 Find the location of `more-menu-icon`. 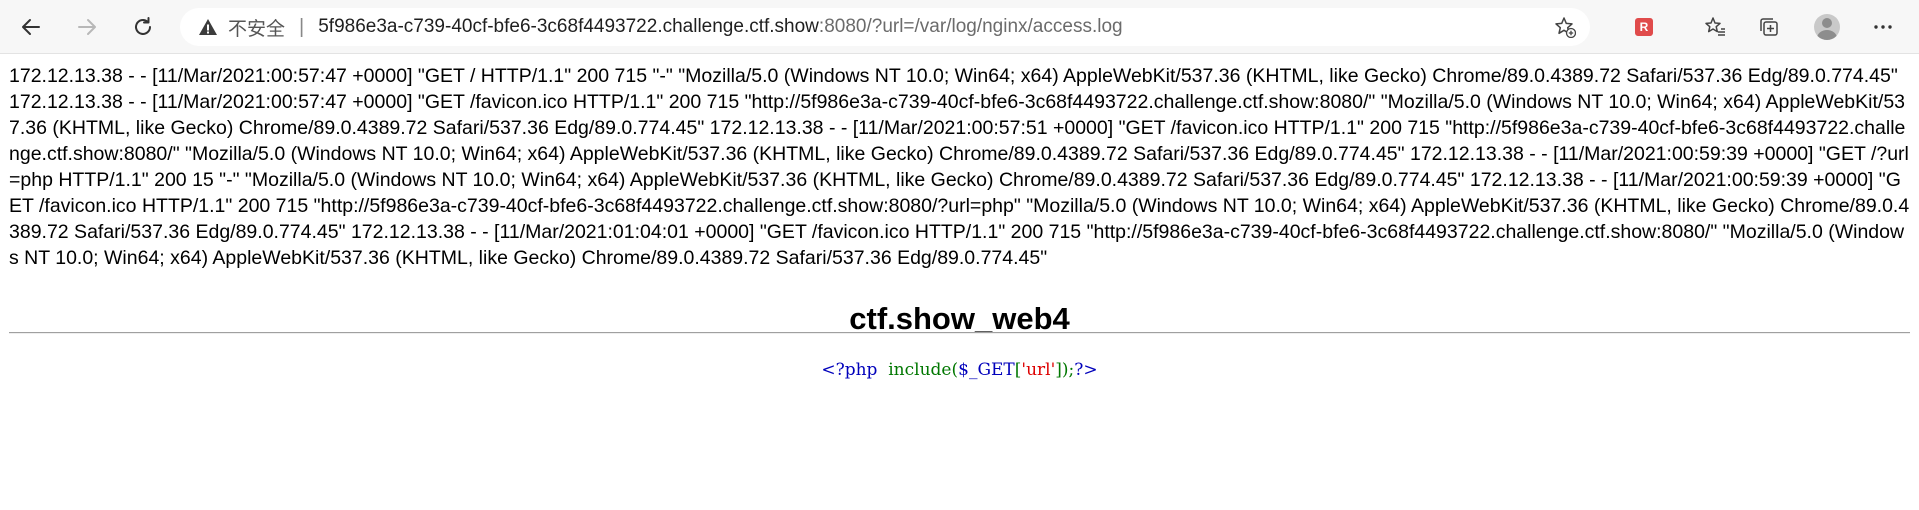

more-menu-icon is located at coordinates (1883, 27).